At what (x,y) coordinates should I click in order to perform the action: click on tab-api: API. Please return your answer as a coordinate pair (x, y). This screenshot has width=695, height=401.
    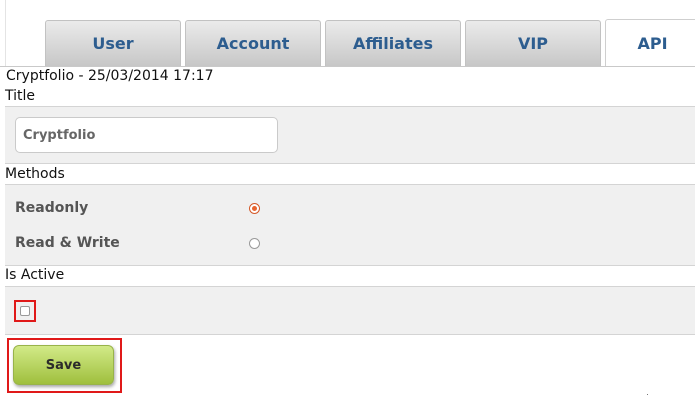
    Looking at the image, I should click on (650, 43).